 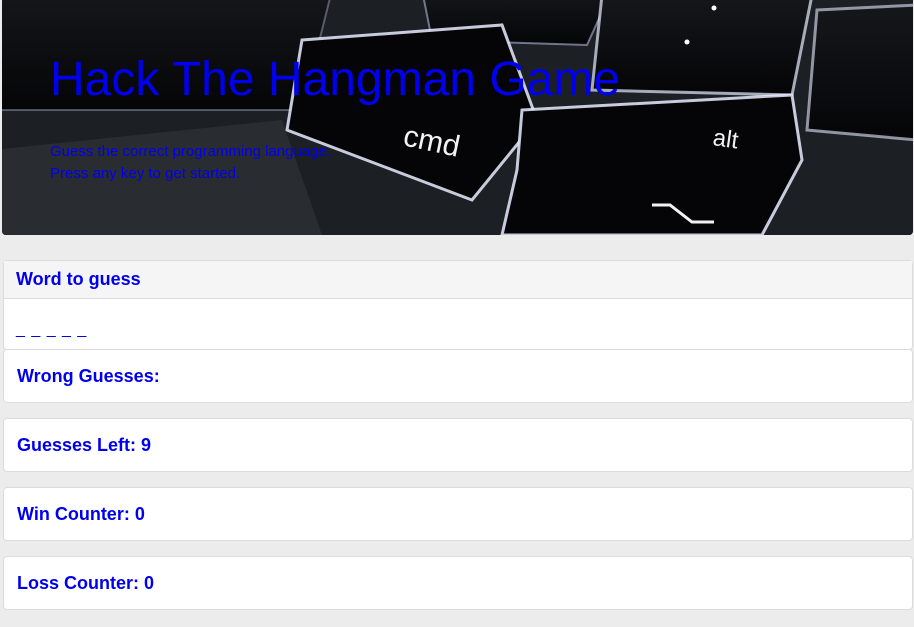 What do you see at coordinates (701, 48) in the screenshot?
I see `key-top-right` at bounding box center [701, 48].